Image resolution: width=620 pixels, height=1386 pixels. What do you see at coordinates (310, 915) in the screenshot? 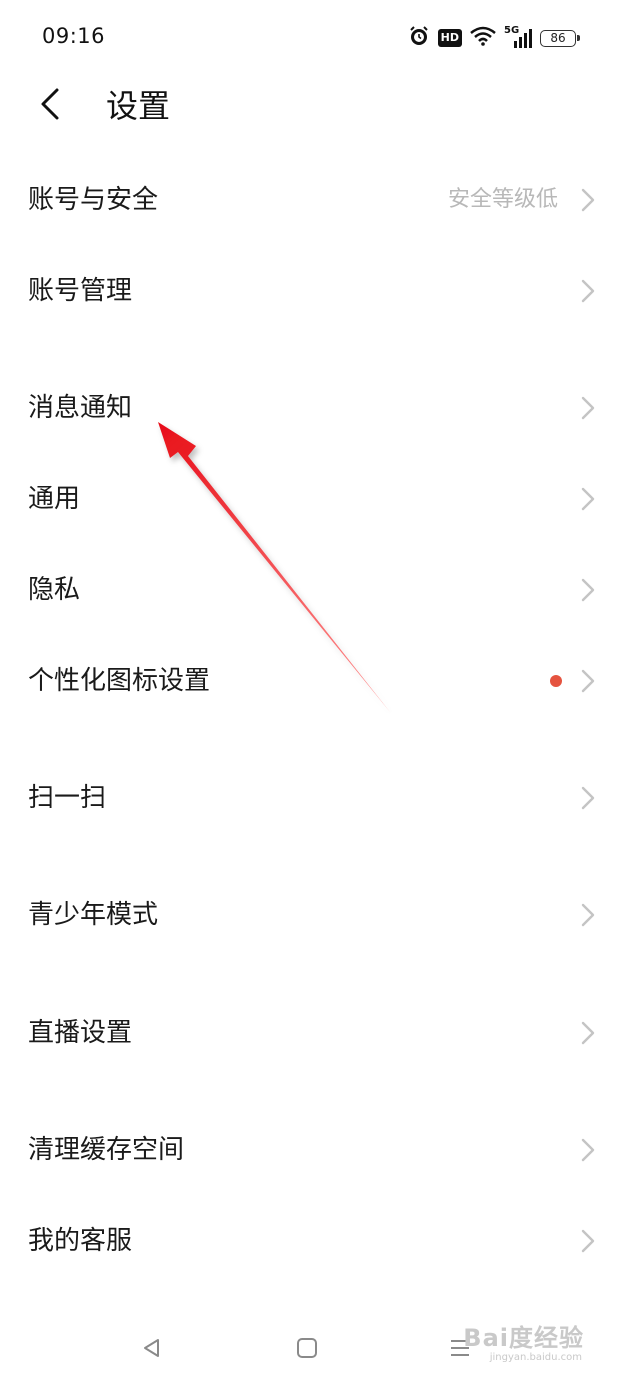
I see `setting-teen-mode: 青少年模式` at bounding box center [310, 915].